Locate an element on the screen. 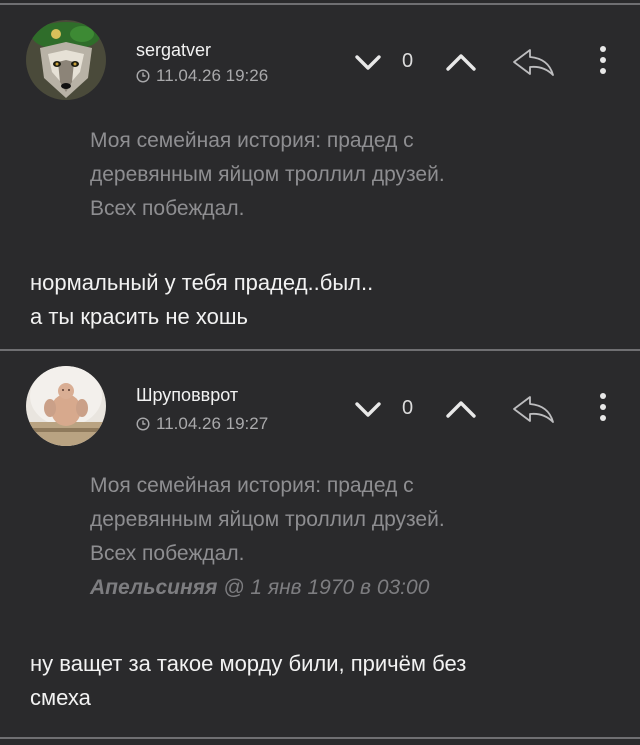 Image resolution: width=640 pixels, height=745 pixels. quote-line: деревянным яйцом троллил друзей. is located at coordinates (267, 519).